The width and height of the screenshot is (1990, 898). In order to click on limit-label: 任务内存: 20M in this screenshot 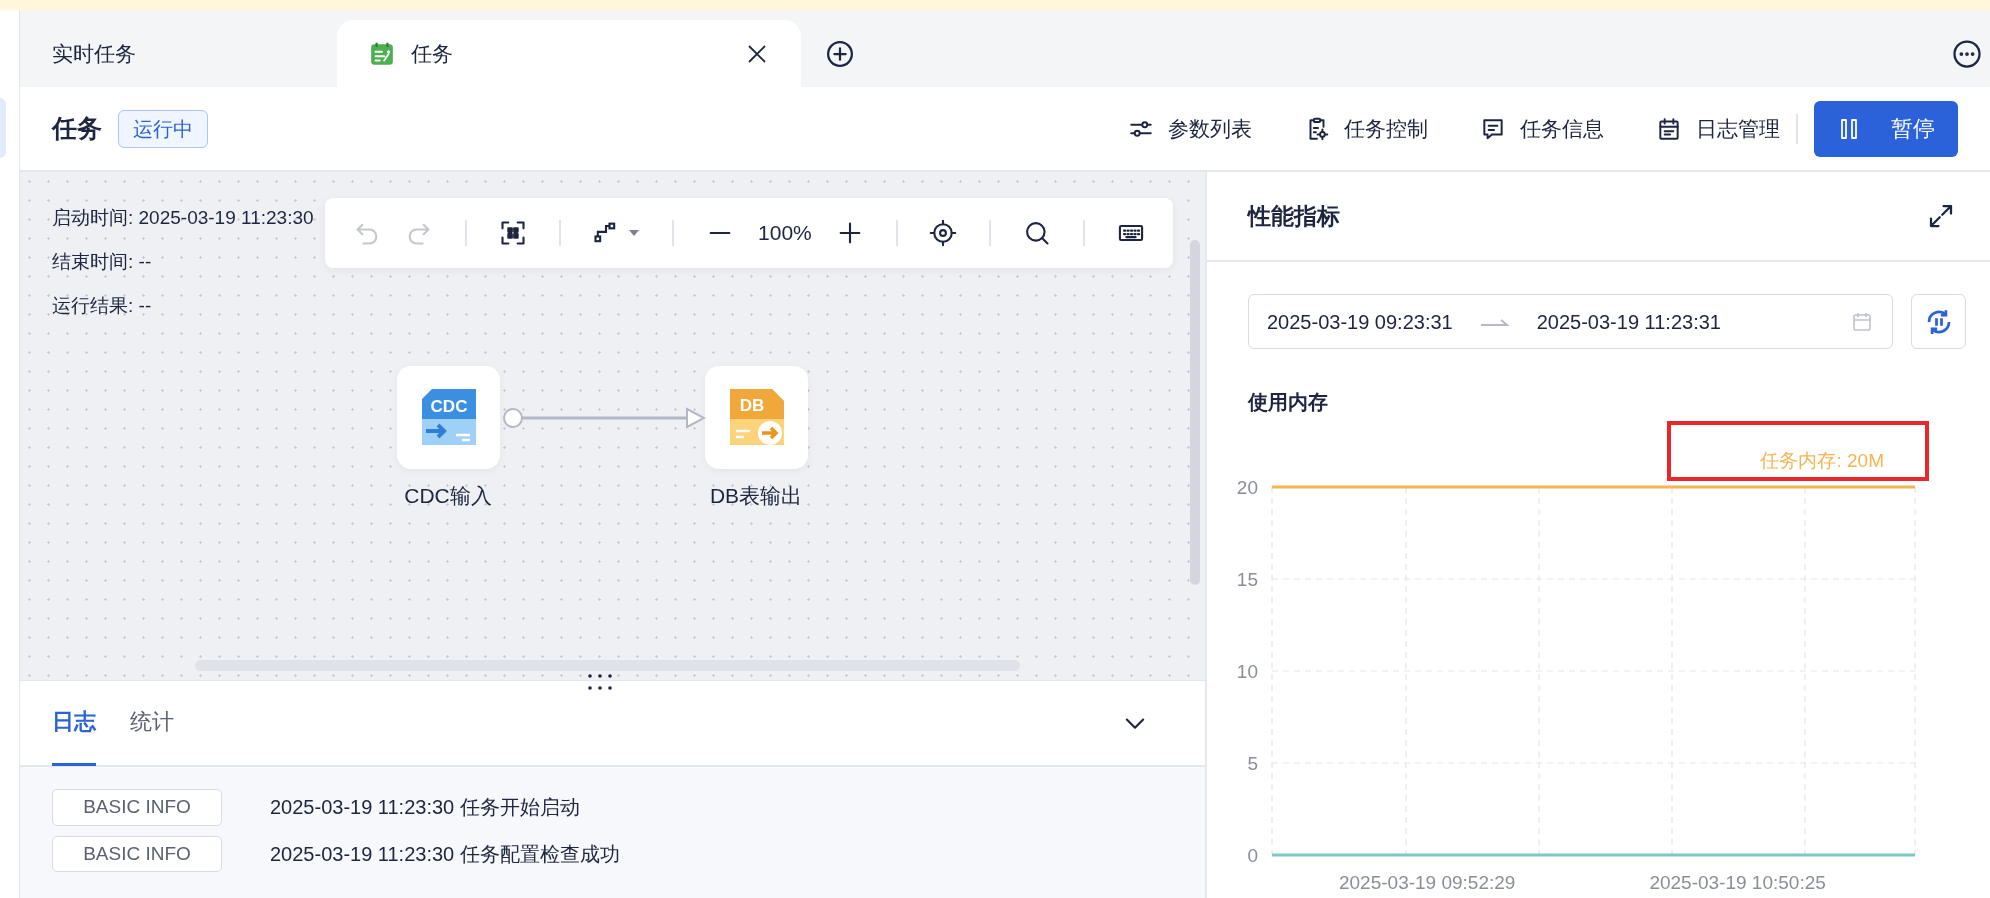, I will do `click(1822, 460)`.